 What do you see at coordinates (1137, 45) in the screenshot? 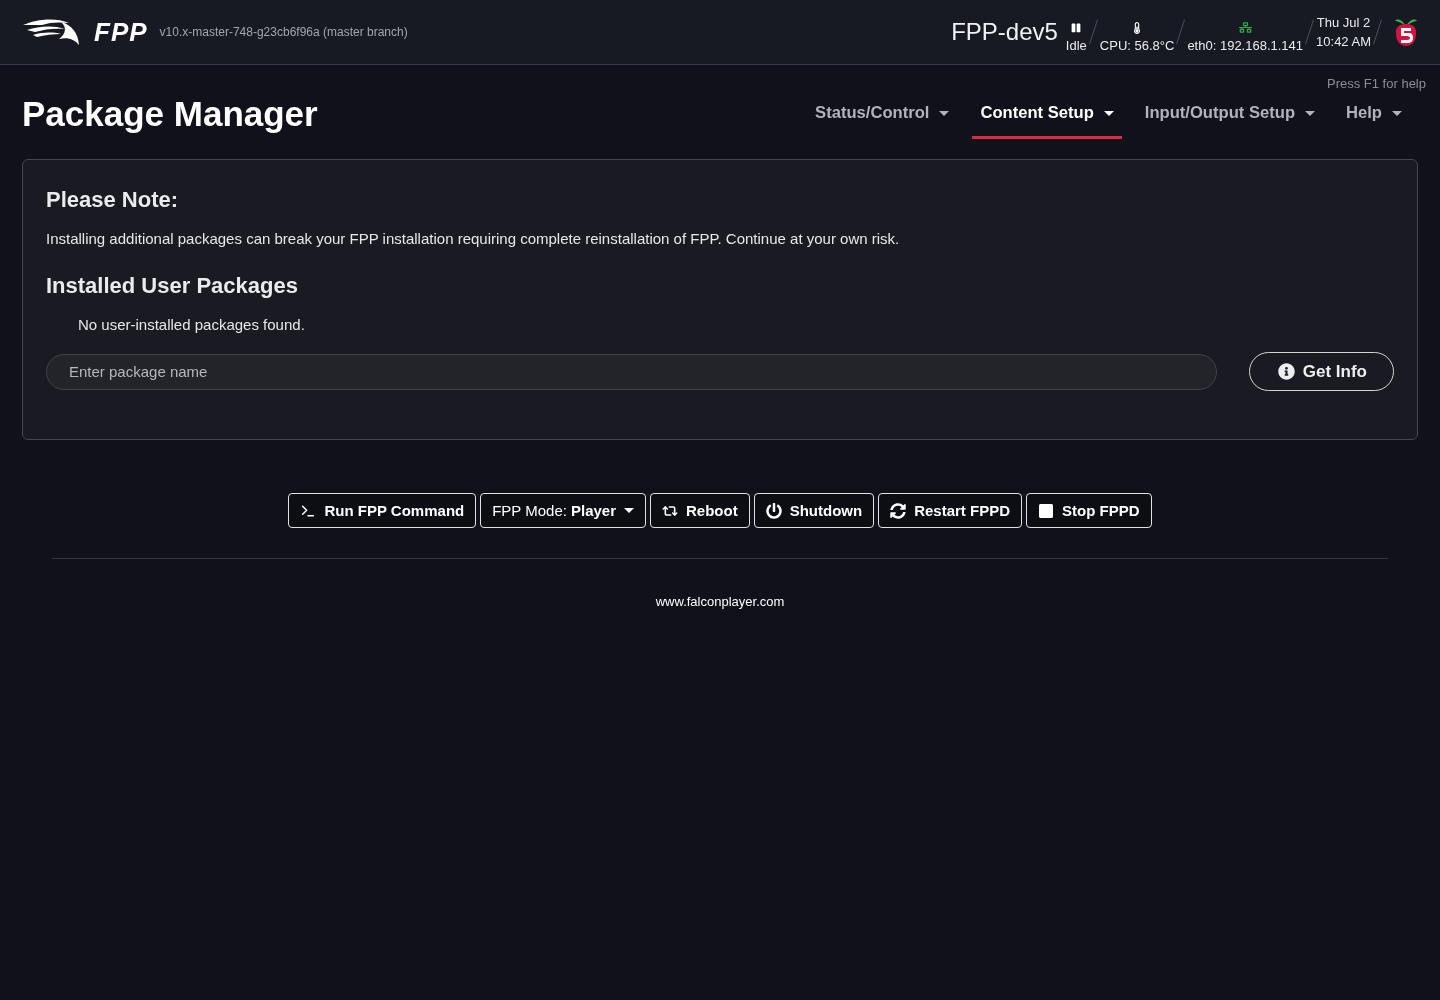
I see `cpu-temperature: CPU: 56.8°C` at bounding box center [1137, 45].